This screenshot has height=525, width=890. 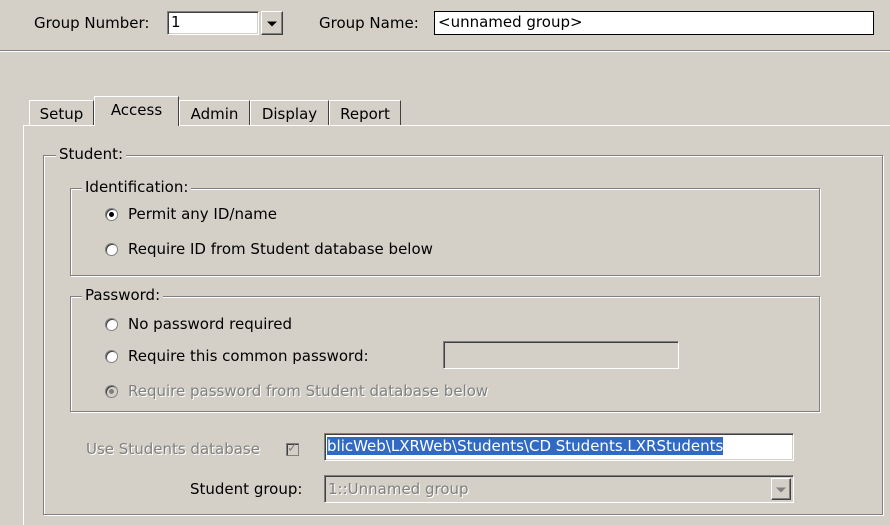 What do you see at coordinates (248, 356) in the screenshot?
I see `common-password-label: Require this common password:` at bounding box center [248, 356].